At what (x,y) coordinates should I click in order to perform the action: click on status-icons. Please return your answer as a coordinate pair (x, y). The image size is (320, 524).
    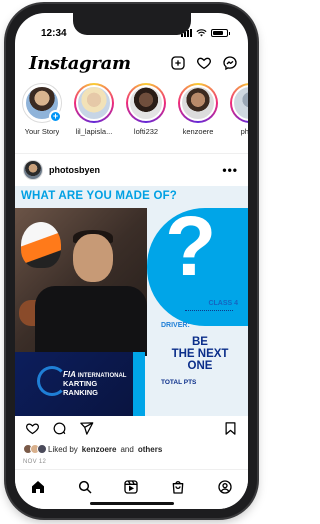
    Looking at the image, I should click on (205, 33).